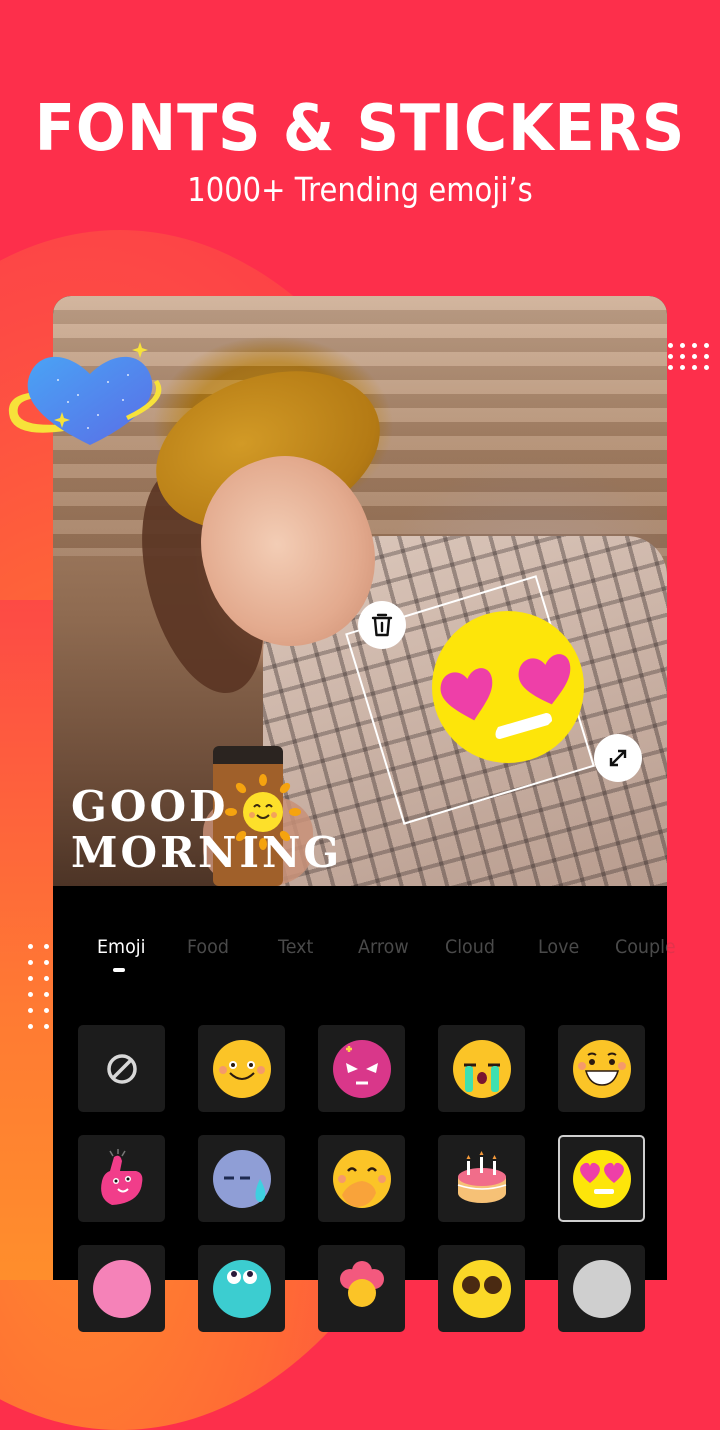 This screenshot has width=720, height=1430. I want to click on text-overlay-line1: GOOD, so click(150, 806).